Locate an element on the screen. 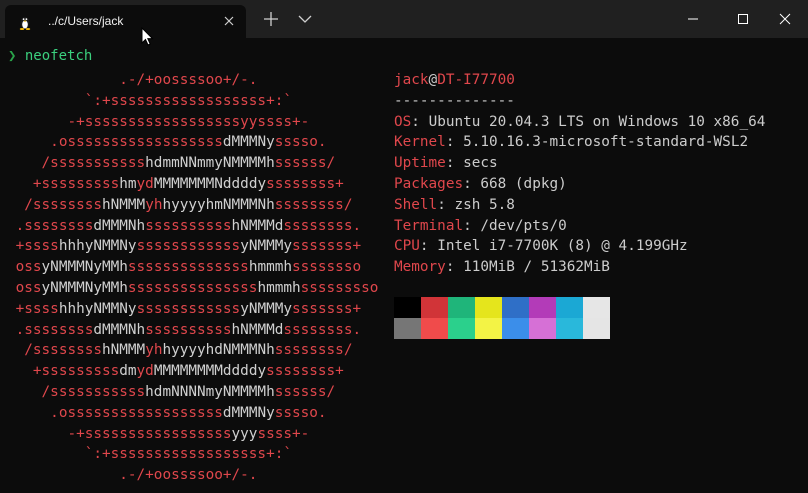  info-key: CPU is located at coordinates (407, 246).